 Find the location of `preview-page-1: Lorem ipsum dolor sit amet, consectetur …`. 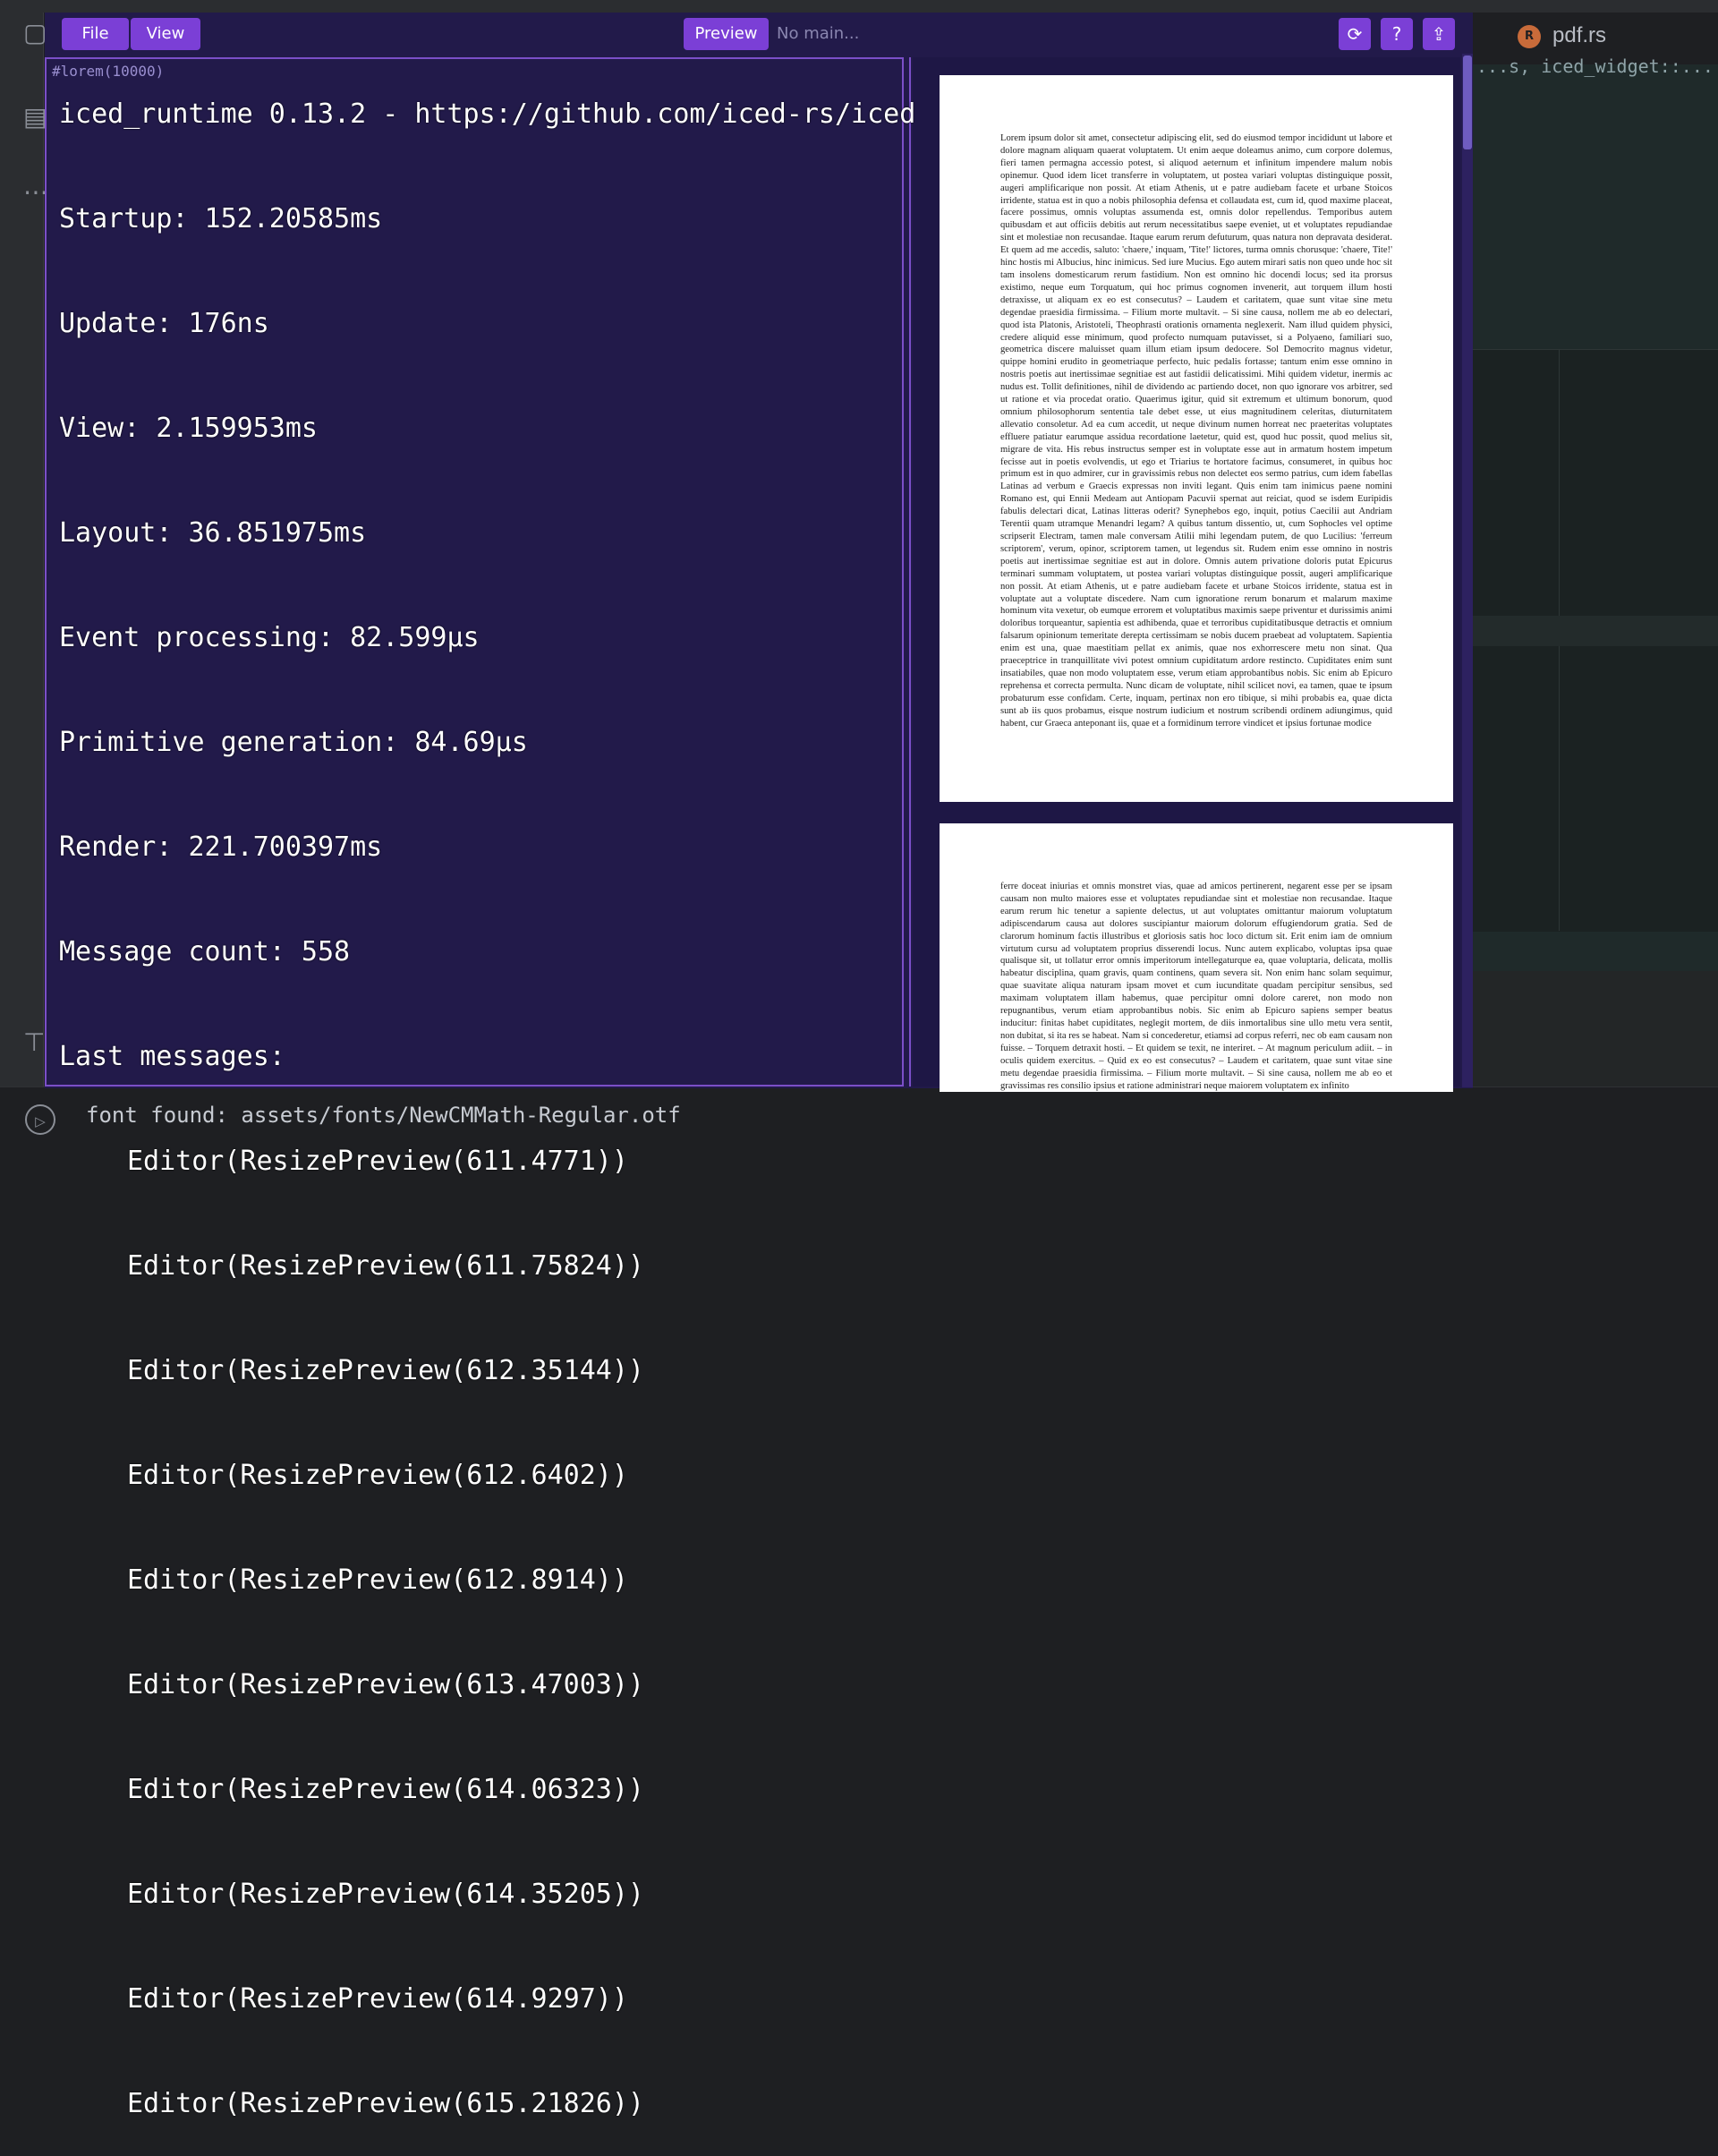

preview-page-1: Lorem ipsum dolor sit amet, consectetur … is located at coordinates (1196, 438).